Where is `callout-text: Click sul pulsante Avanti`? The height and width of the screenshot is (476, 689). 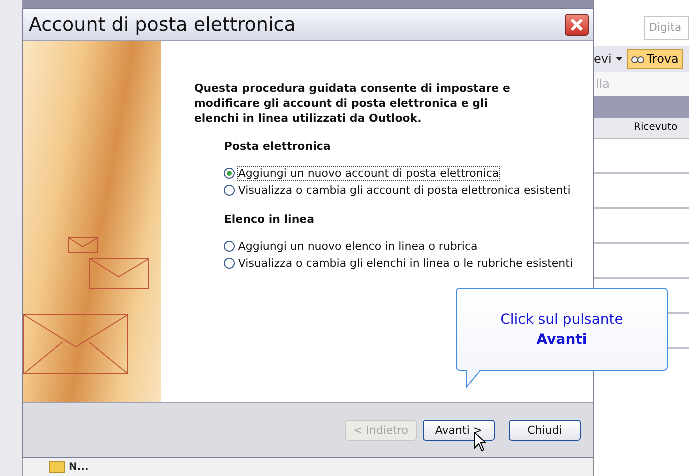 callout-text: Click sul pulsante Avanti is located at coordinates (562, 330).